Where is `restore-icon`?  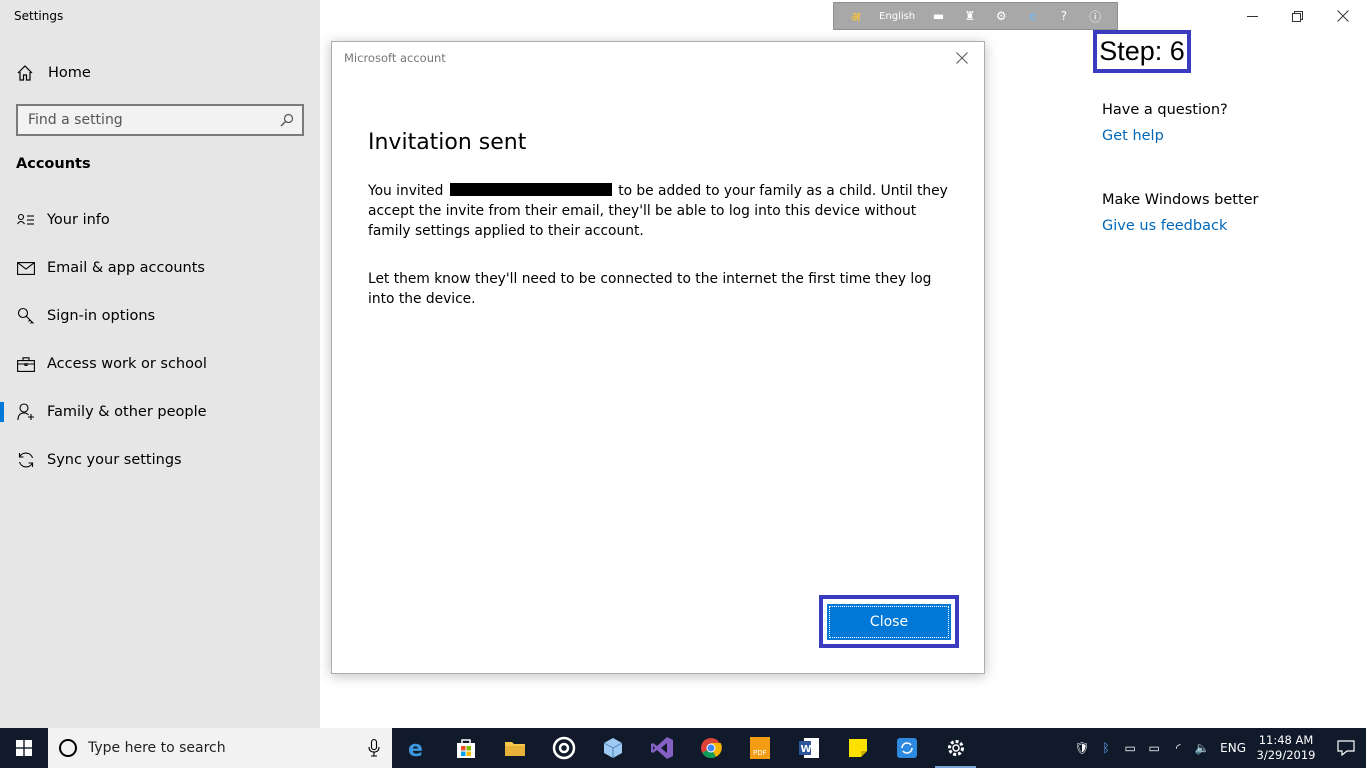 restore-icon is located at coordinates (1297, 16).